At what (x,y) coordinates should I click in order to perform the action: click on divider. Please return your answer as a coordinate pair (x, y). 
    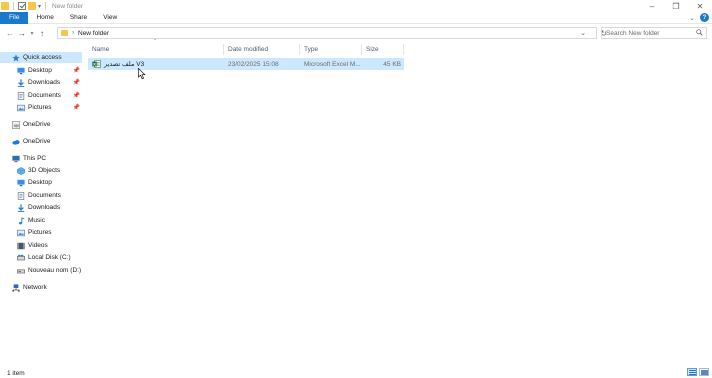
    Looking at the image, I should click on (13, 6).